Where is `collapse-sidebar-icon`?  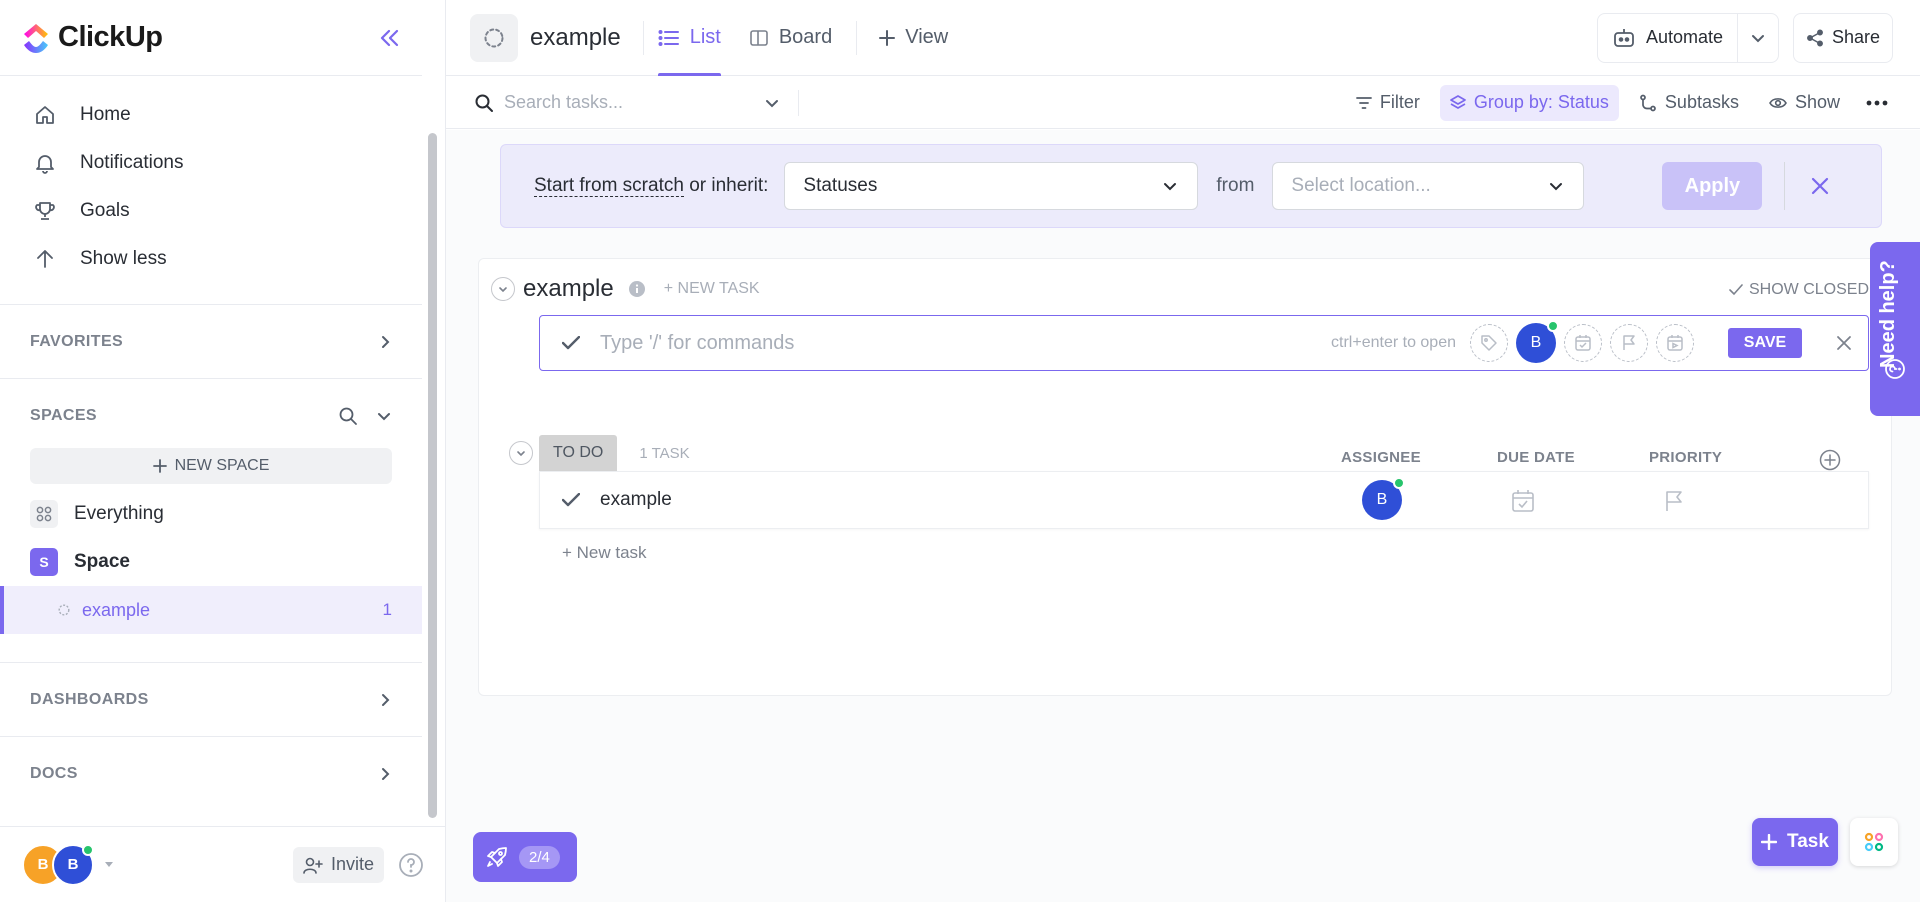
collapse-sidebar-icon is located at coordinates (389, 38).